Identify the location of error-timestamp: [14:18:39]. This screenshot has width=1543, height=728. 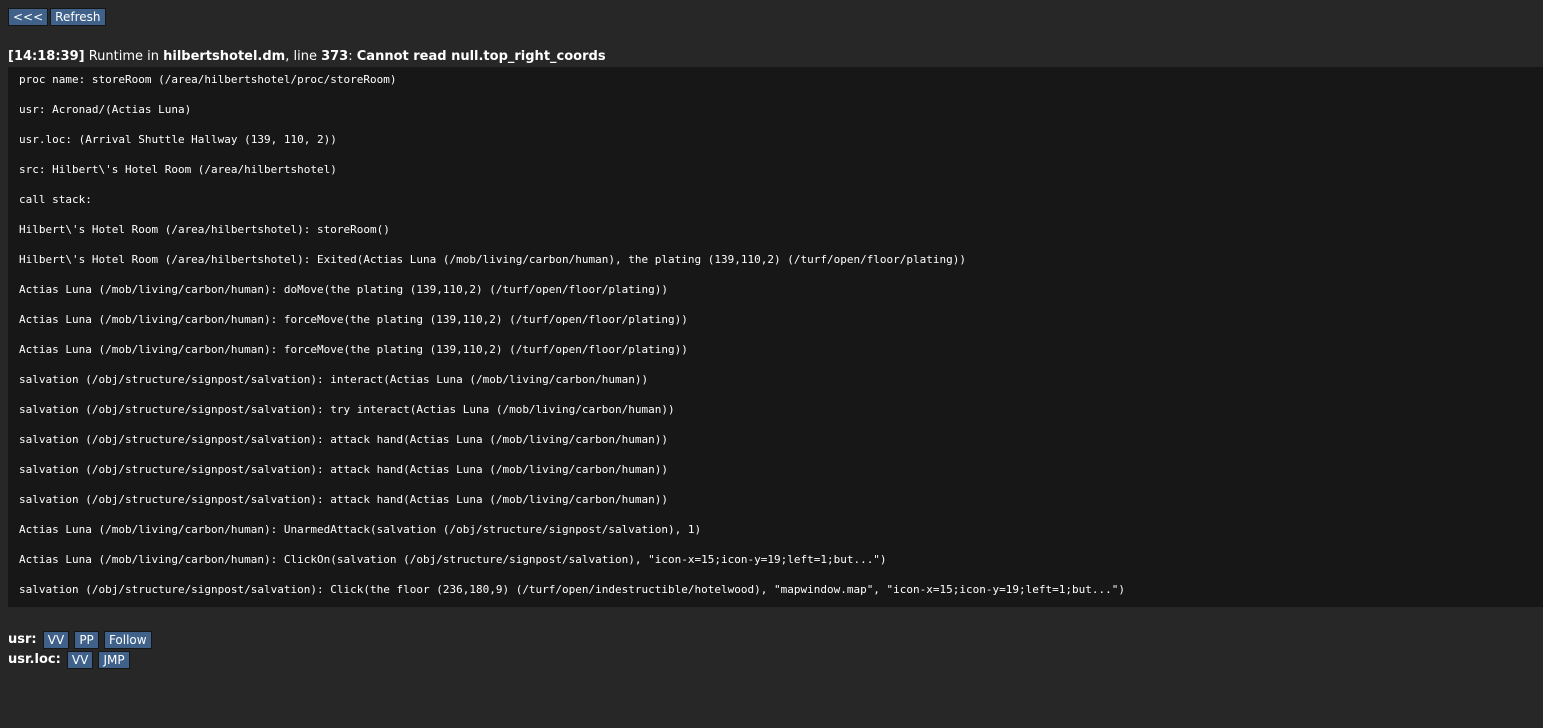
(46, 56).